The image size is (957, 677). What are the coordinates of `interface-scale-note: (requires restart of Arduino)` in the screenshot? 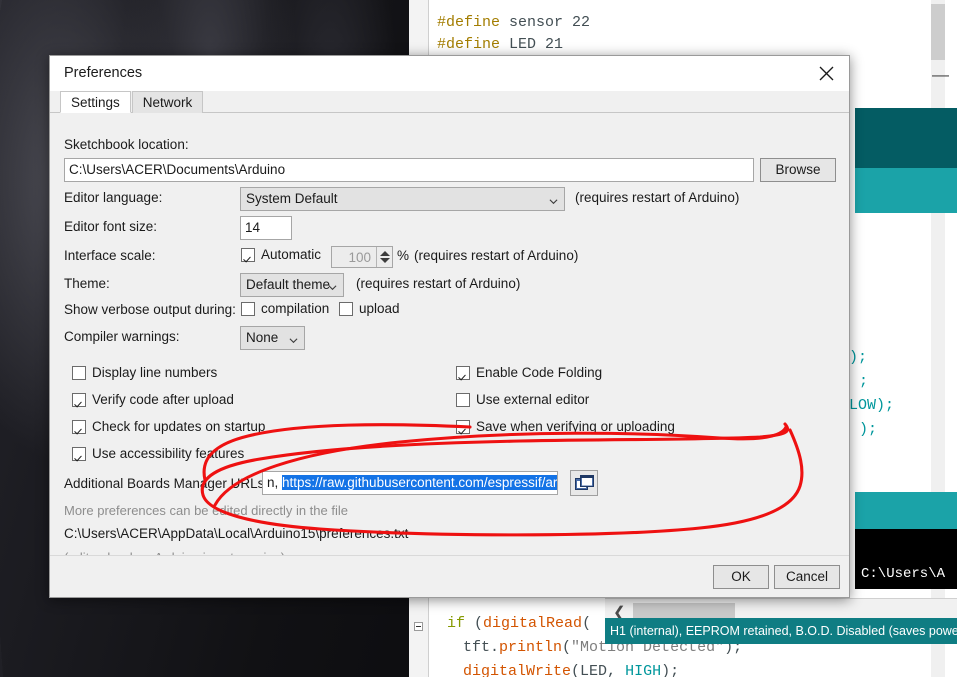 It's located at (496, 255).